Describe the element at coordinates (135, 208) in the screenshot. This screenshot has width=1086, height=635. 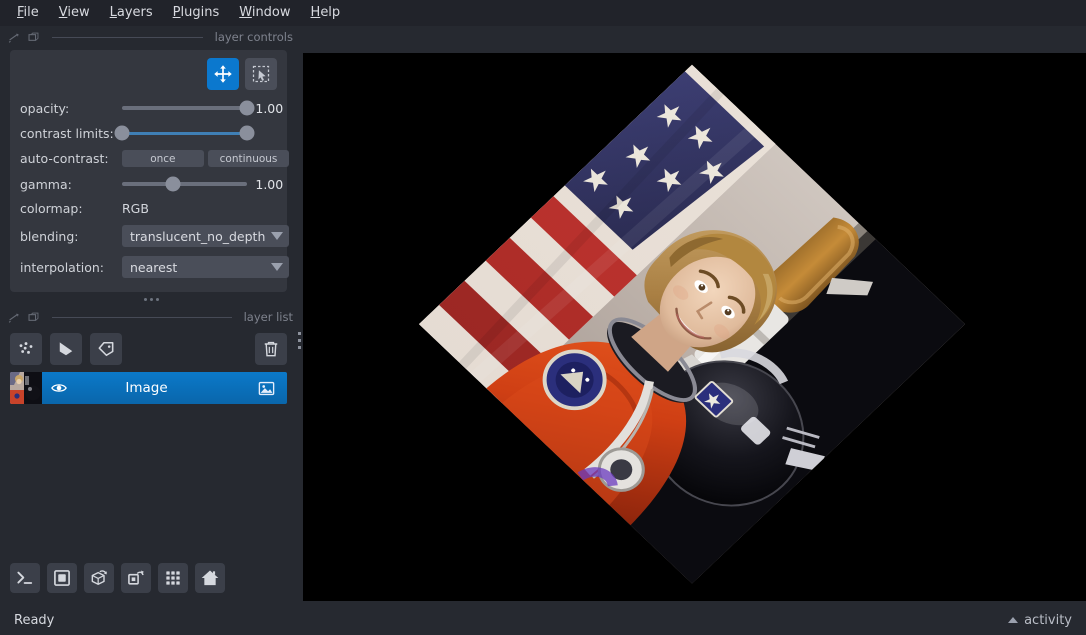
I see `colormap-value: RGB` at that location.